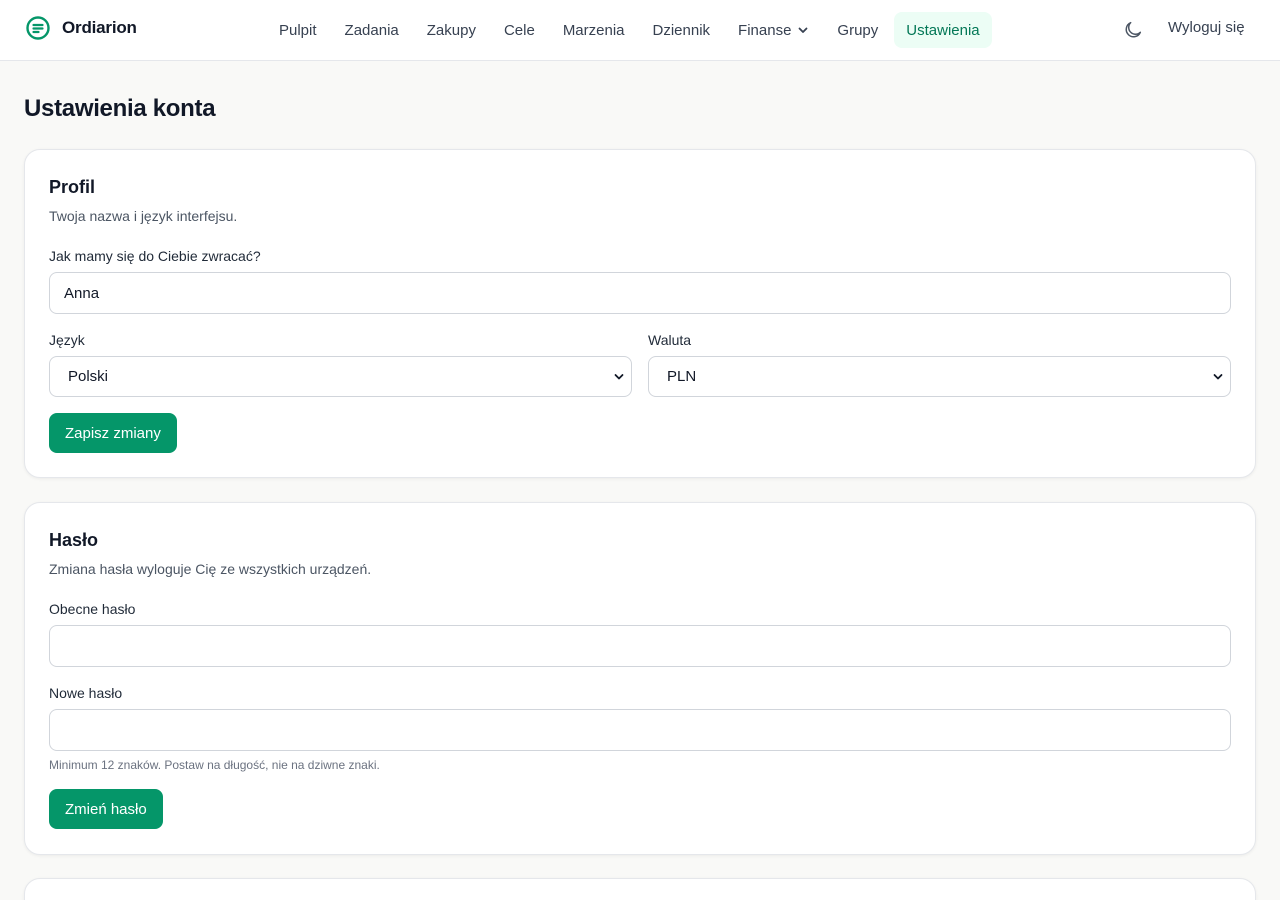 This screenshot has height=900, width=1280. What do you see at coordinates (143, 216) in the screenshot?
I see `profile-card-description: Twoja nazwa i język interfejsu.` at bounding box center [143, 216].